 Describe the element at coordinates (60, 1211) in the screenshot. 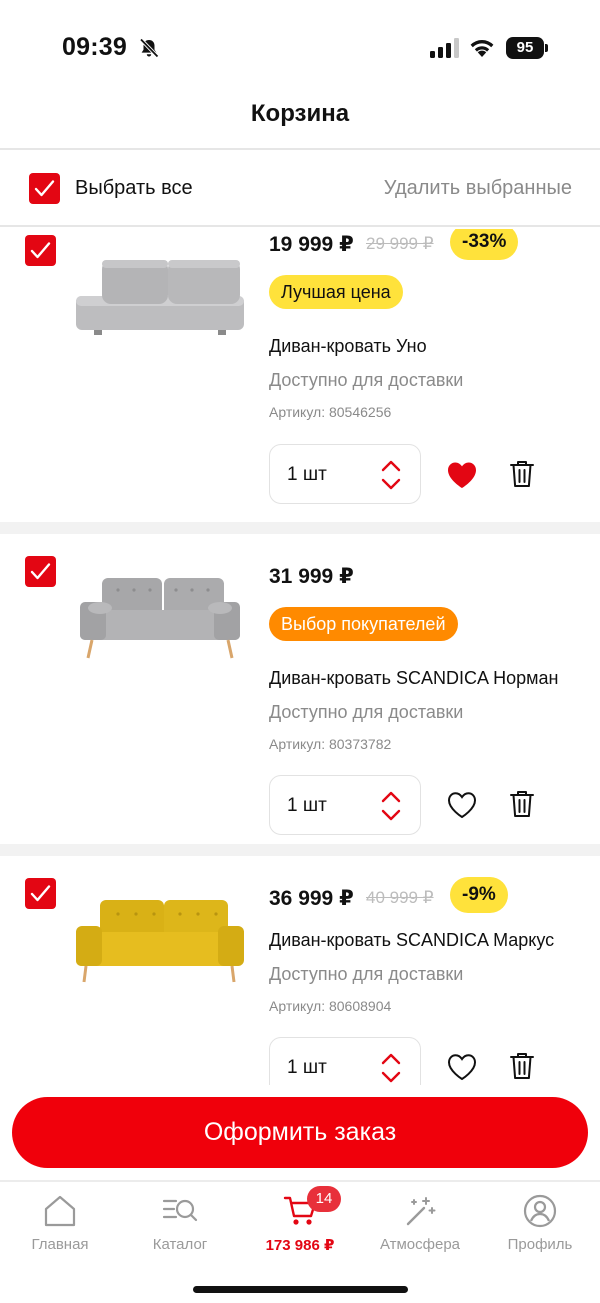

I see `home-icon` at that location.